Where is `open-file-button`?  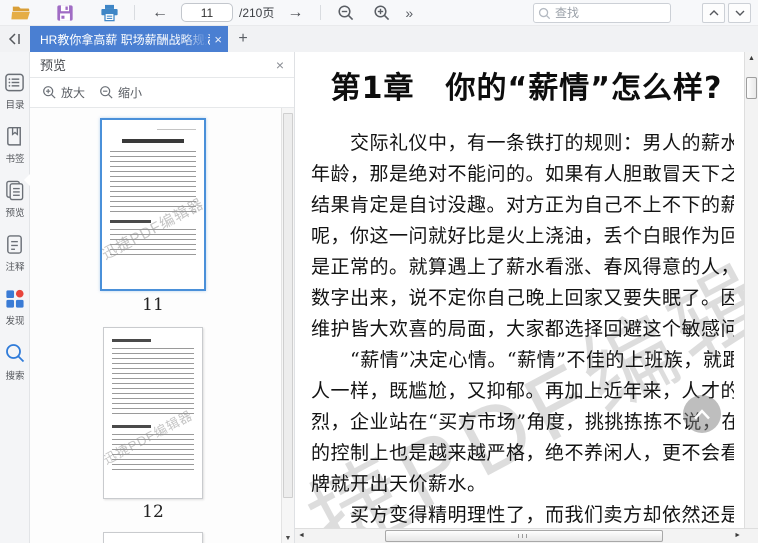
open-file-button is located at coordinates (21, 13).